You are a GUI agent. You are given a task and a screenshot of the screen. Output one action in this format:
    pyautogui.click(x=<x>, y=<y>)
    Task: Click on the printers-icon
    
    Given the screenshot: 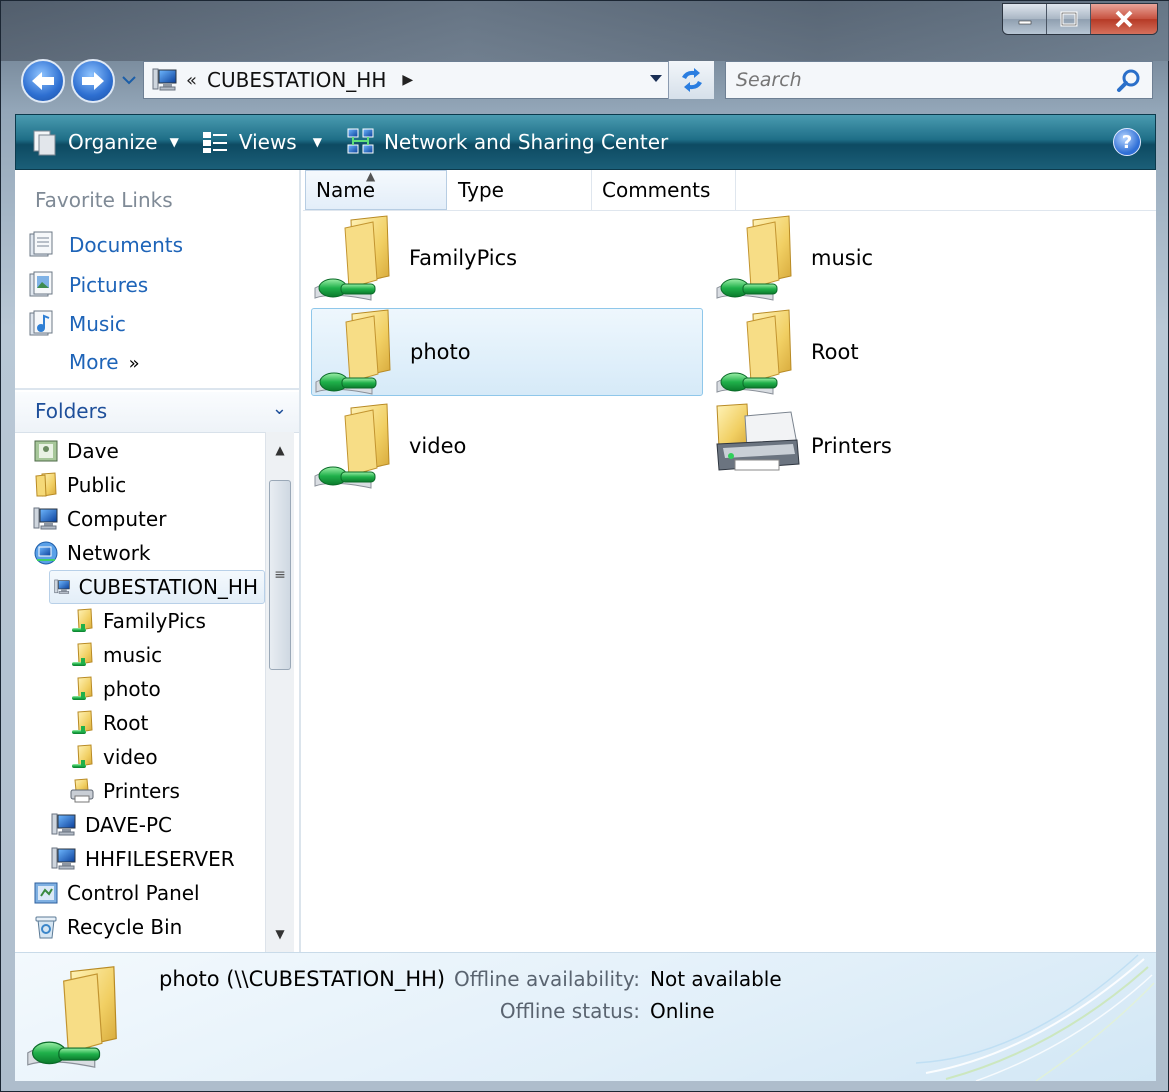 What is the action you would take?
    pyautogui.click(x=82, y=790)
    